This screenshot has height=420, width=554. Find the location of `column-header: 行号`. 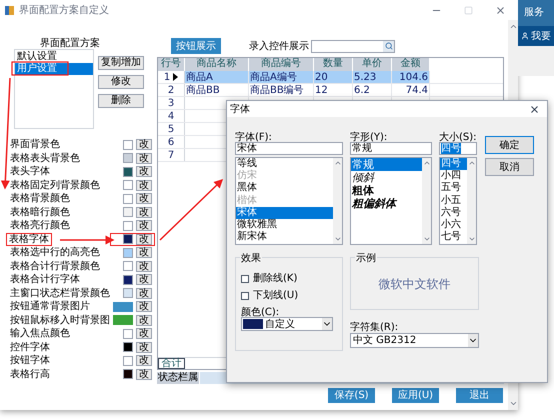

column-header: 行号 is located at coordinates (171, 64).